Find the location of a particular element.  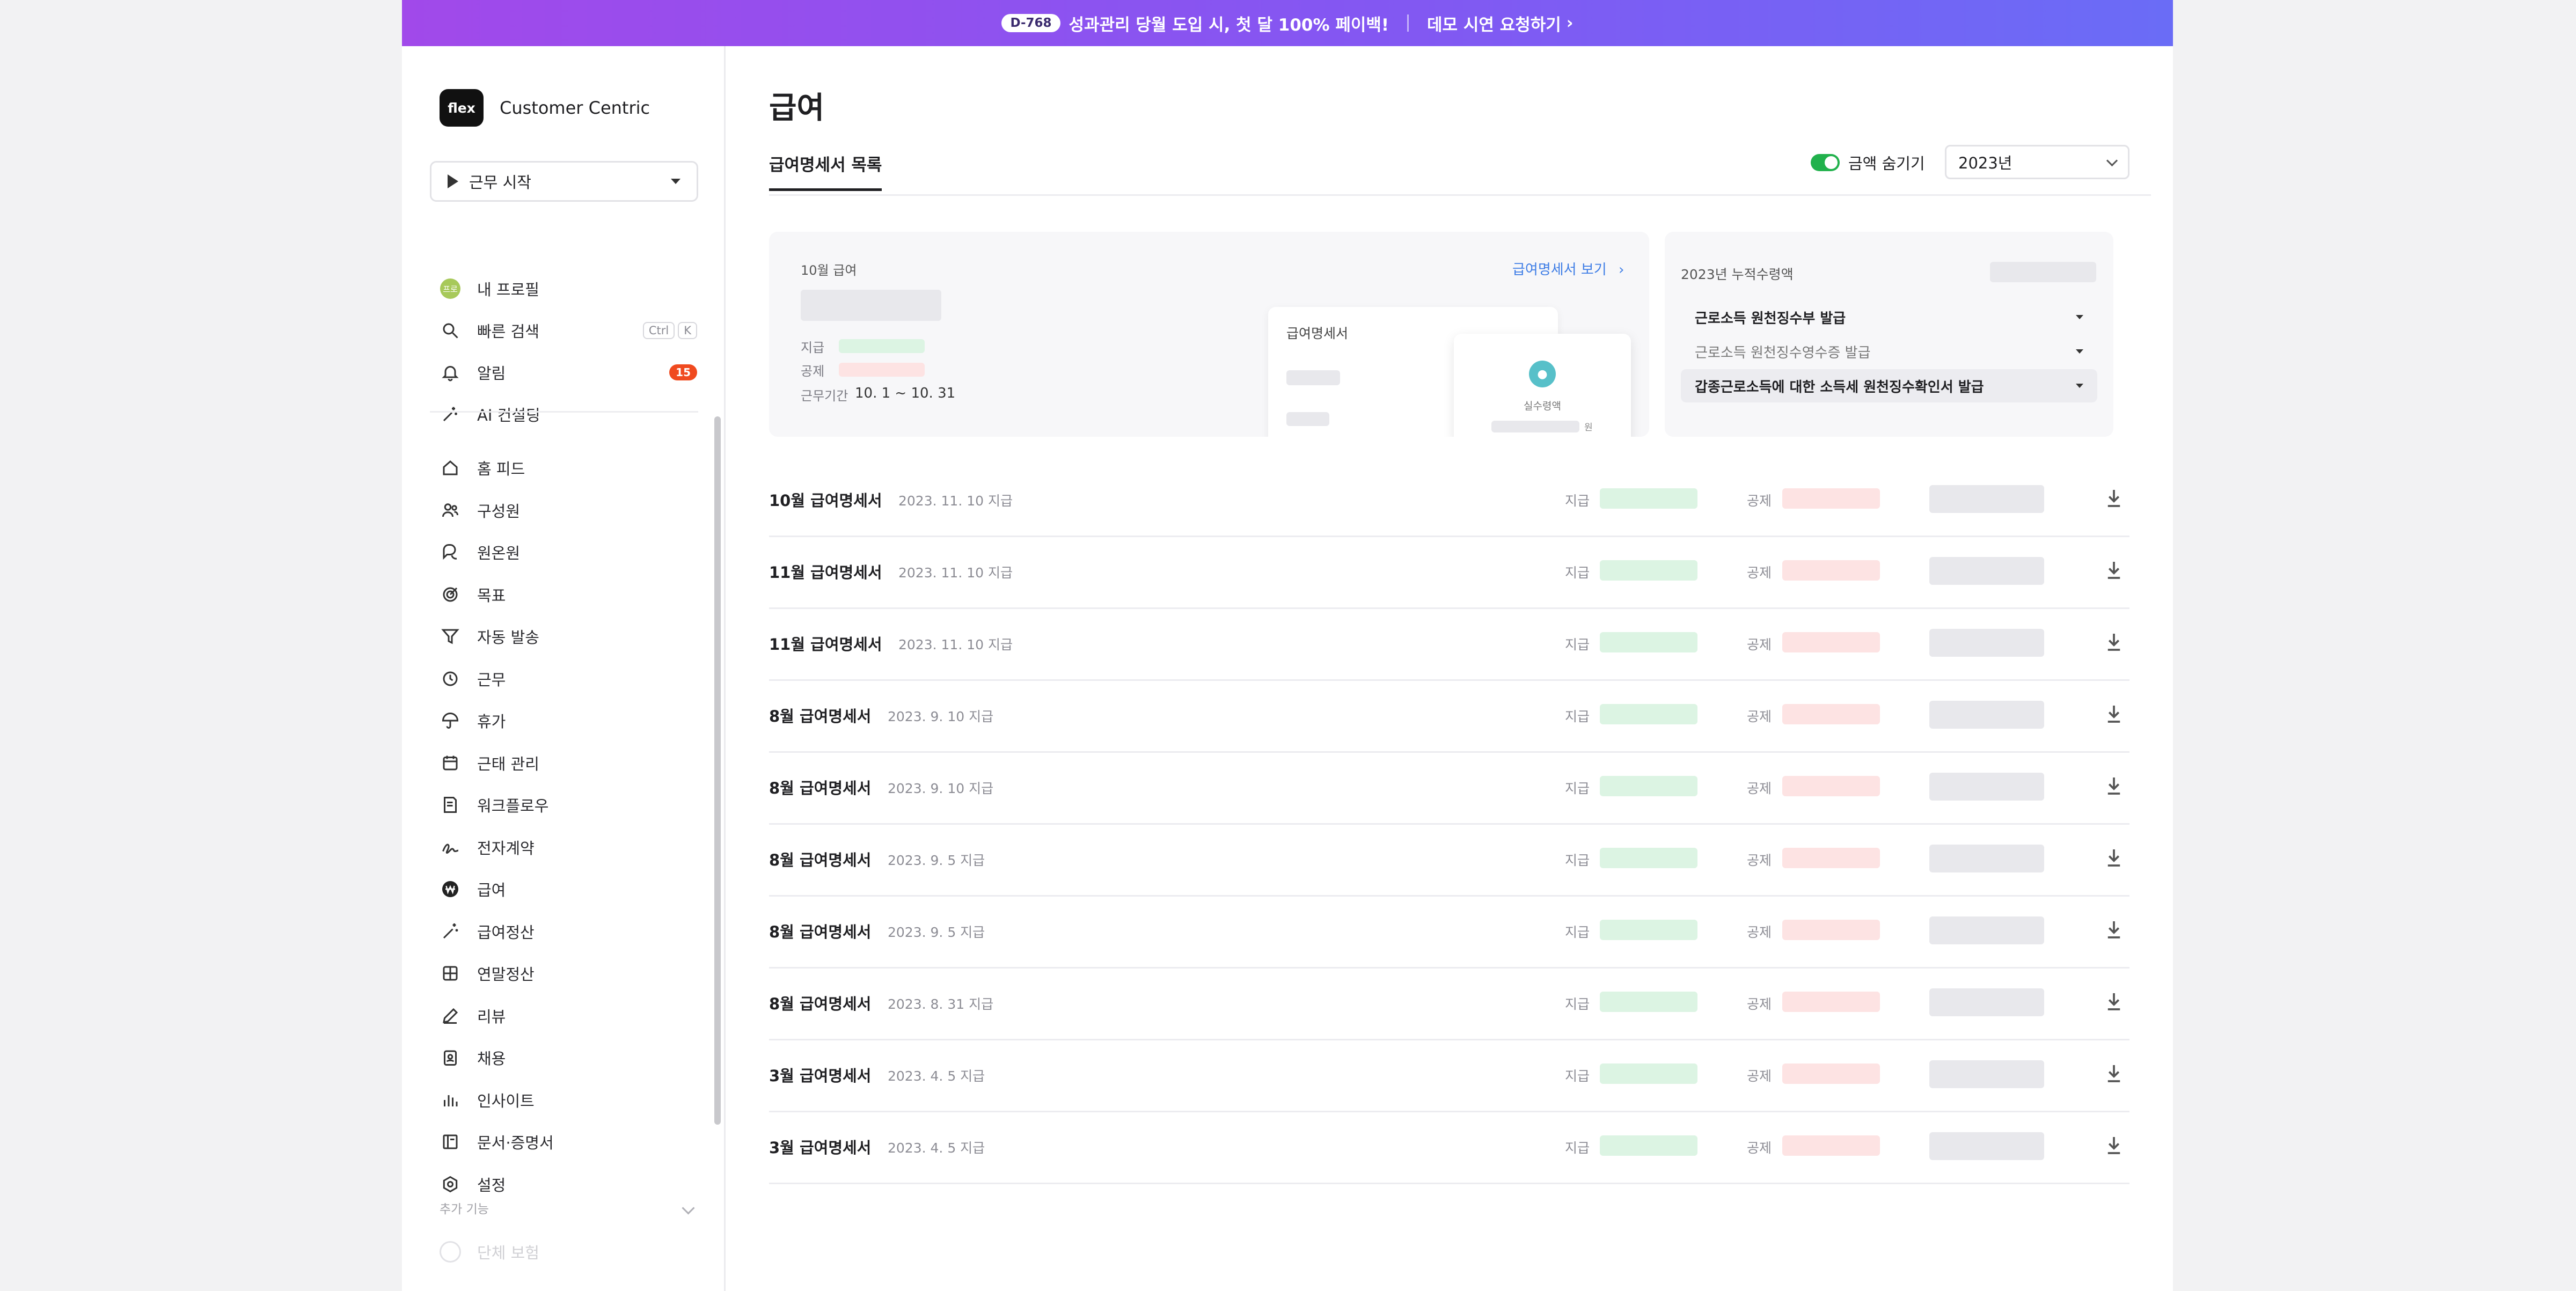

sidebar-item-leave: 휴가 is located at coordinates (568, 721).